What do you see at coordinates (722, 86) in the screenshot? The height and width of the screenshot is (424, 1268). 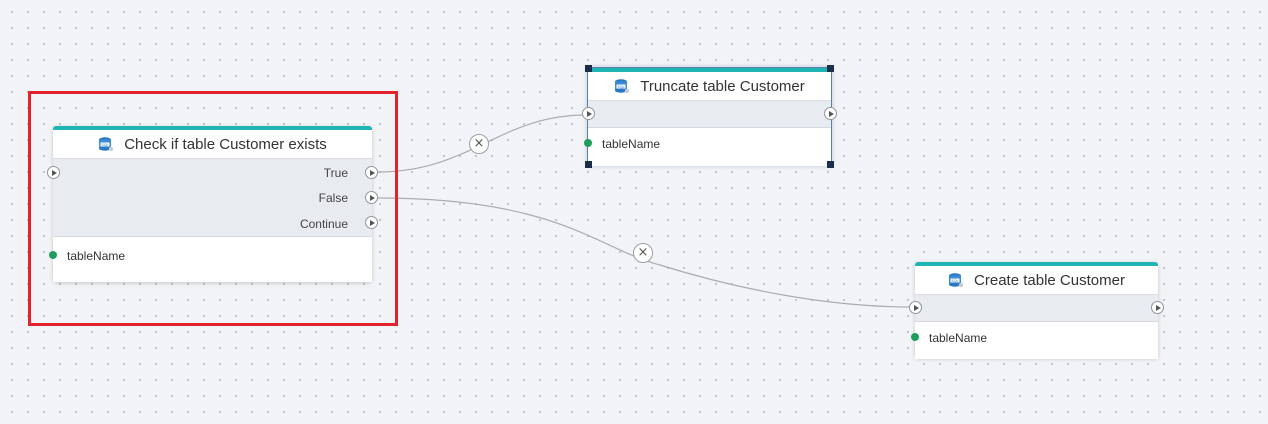 I see `node-title: Truncate table Customer` at bounding box center [722, 86].